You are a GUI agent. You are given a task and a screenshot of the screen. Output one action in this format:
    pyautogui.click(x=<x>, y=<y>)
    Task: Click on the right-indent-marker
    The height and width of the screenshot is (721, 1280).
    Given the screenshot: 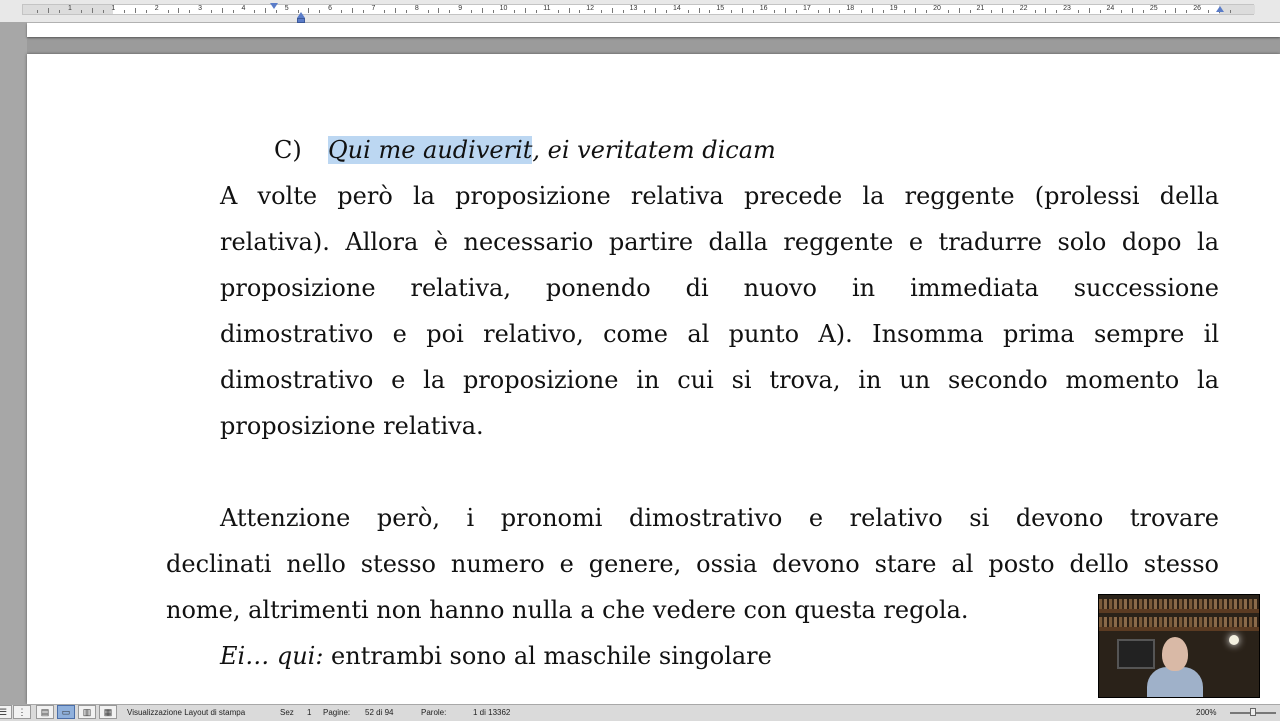 What is the action you would take?
    pyautogui.click(x=1220, y=9)
    